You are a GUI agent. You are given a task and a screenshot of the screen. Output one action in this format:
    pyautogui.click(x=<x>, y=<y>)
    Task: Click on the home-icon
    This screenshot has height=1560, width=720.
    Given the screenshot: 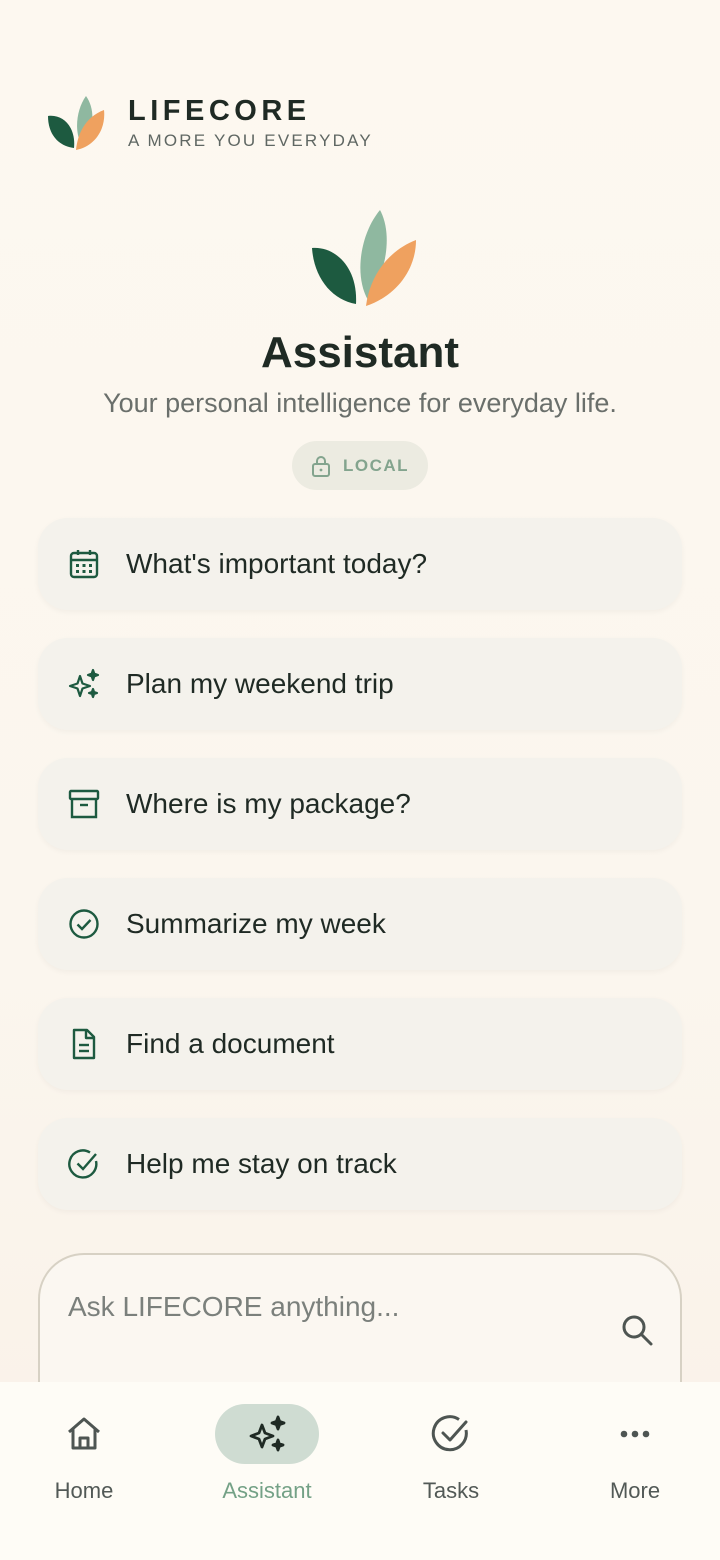 What is the action you would take?
    pyautogui.click(x=84, y=1433)
    